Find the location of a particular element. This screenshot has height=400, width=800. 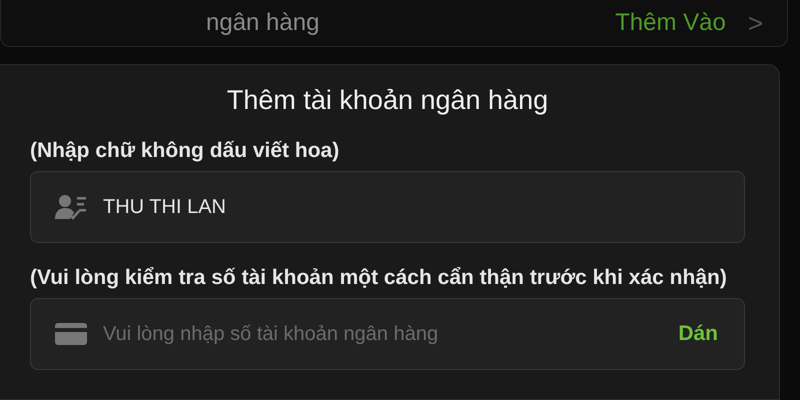

person-icon is located at coordinates (71, 207).